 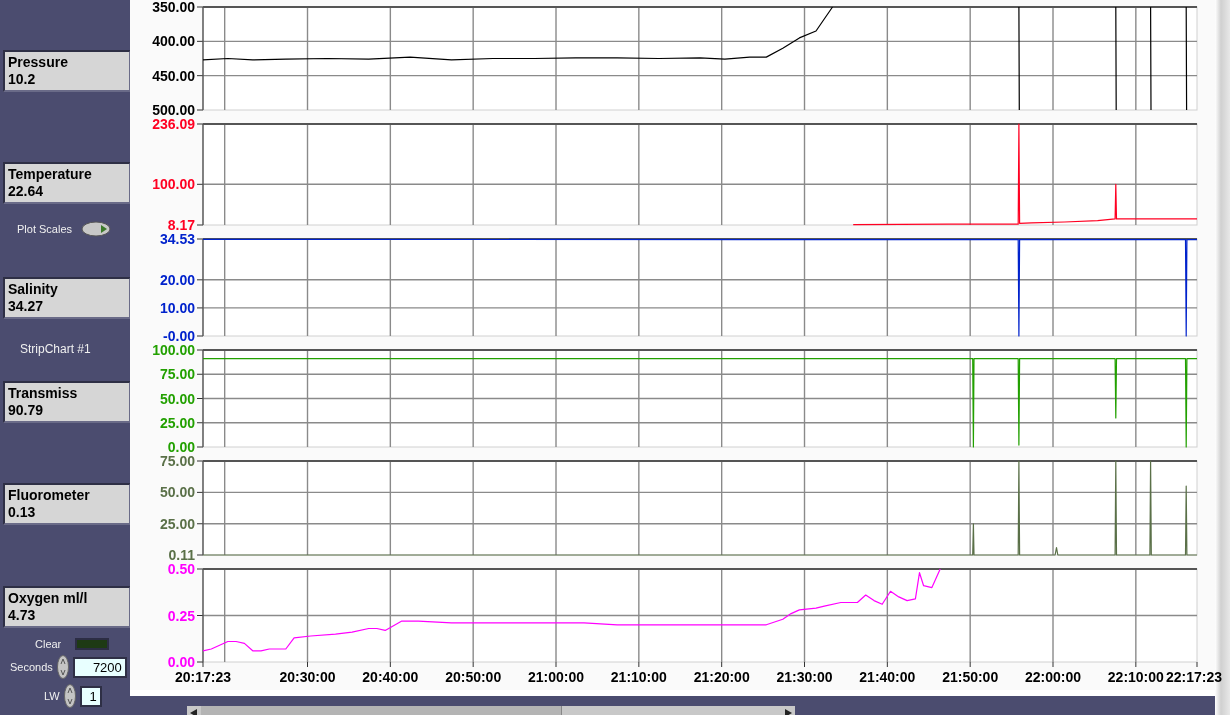 What do you see at coordinates (22, 79) in the screenshot?
I see `indicator-value: 10.2` at bounding box center [22, 79].